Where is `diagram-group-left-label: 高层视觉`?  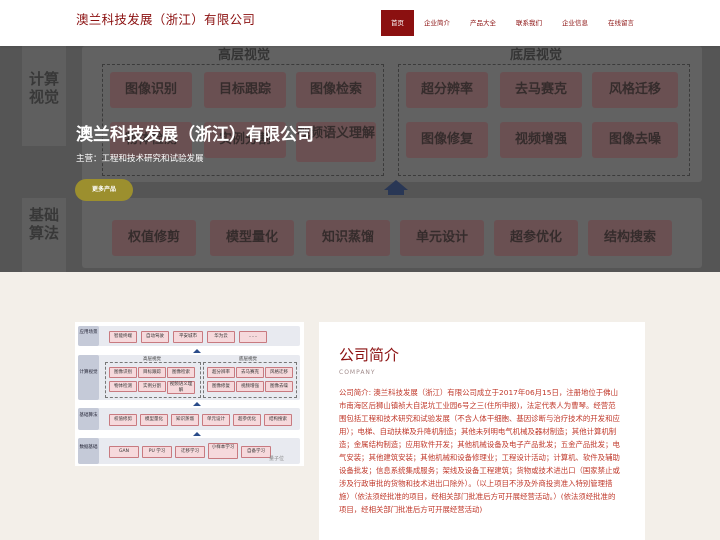
diagram-group-left-label: 高层视觉 is located at coordinates (152, 359).